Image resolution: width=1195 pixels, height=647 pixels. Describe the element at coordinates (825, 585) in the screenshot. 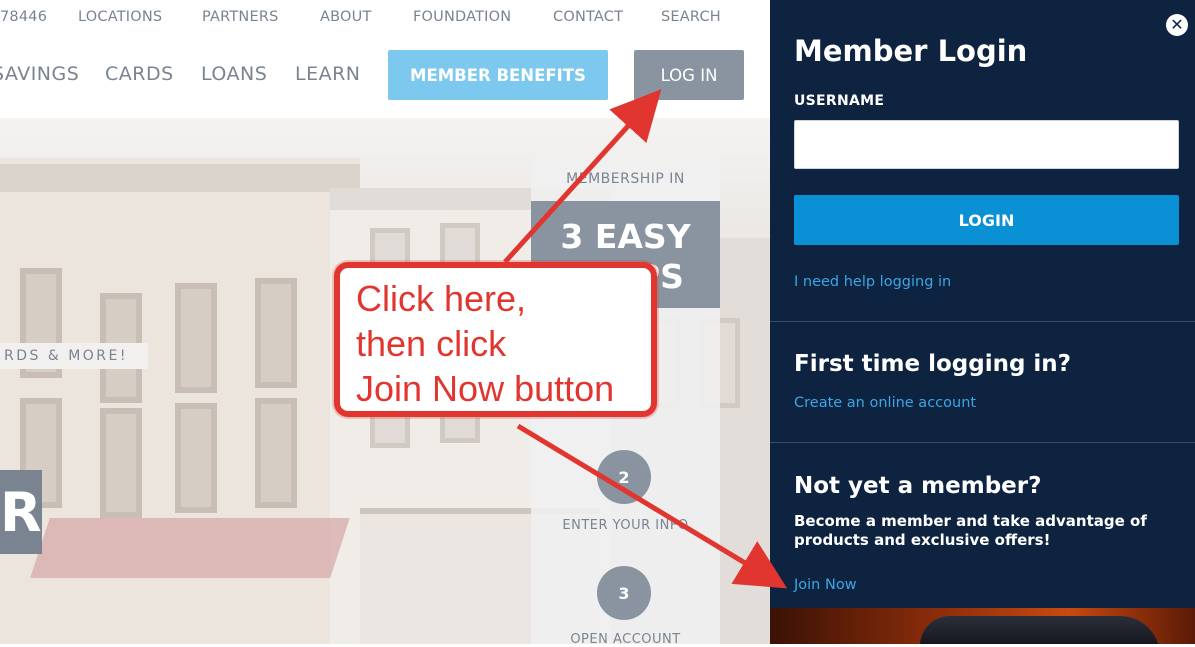

I see `join-now-link: Join Now` at that location.